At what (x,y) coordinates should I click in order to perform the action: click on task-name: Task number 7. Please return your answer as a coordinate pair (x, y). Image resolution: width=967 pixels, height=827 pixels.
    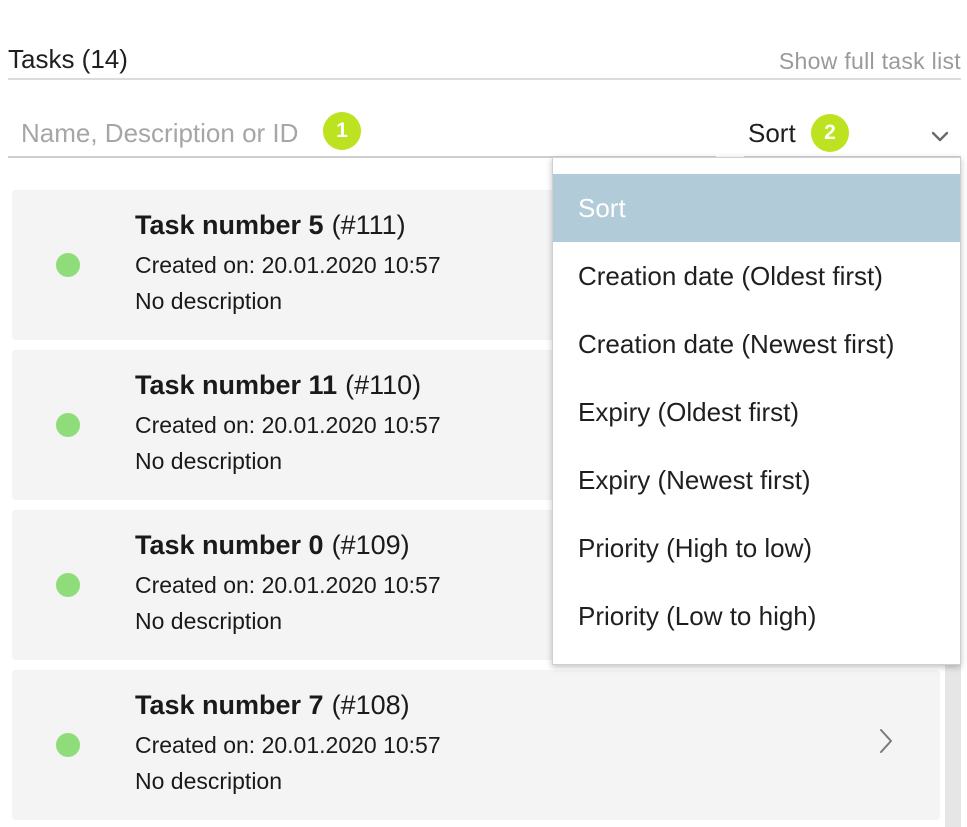
    Looking at the image, I should click on (229, 705).